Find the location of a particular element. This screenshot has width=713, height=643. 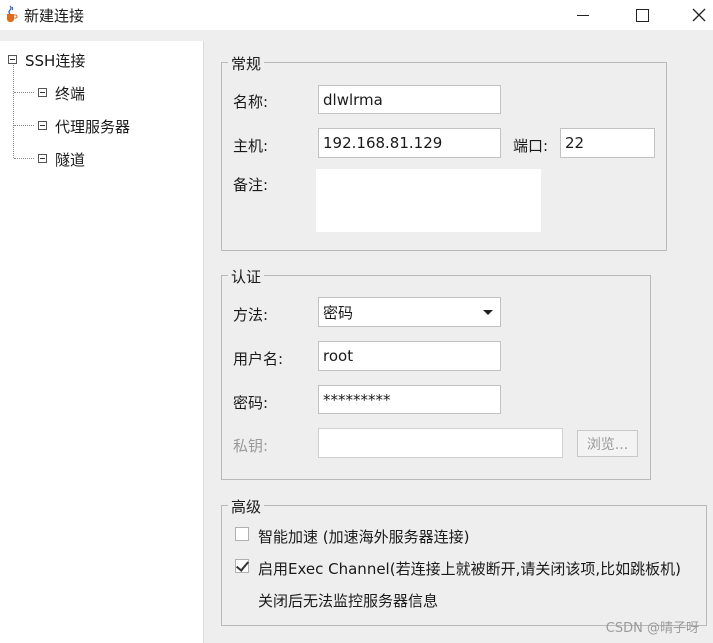

auth-legend: 认证 is located at coordinates (246, 276).